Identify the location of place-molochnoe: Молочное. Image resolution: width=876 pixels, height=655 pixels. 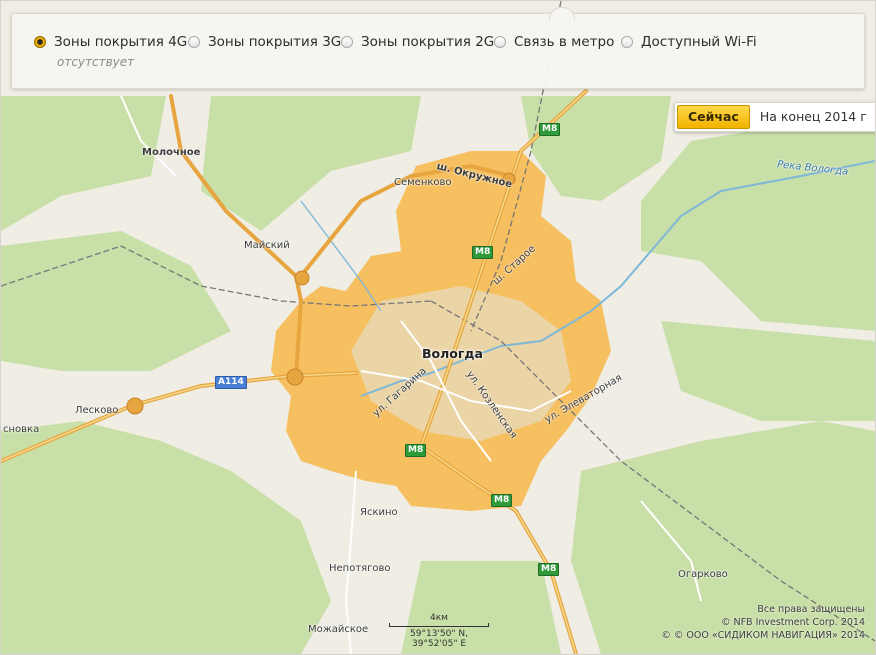
(171, 152).